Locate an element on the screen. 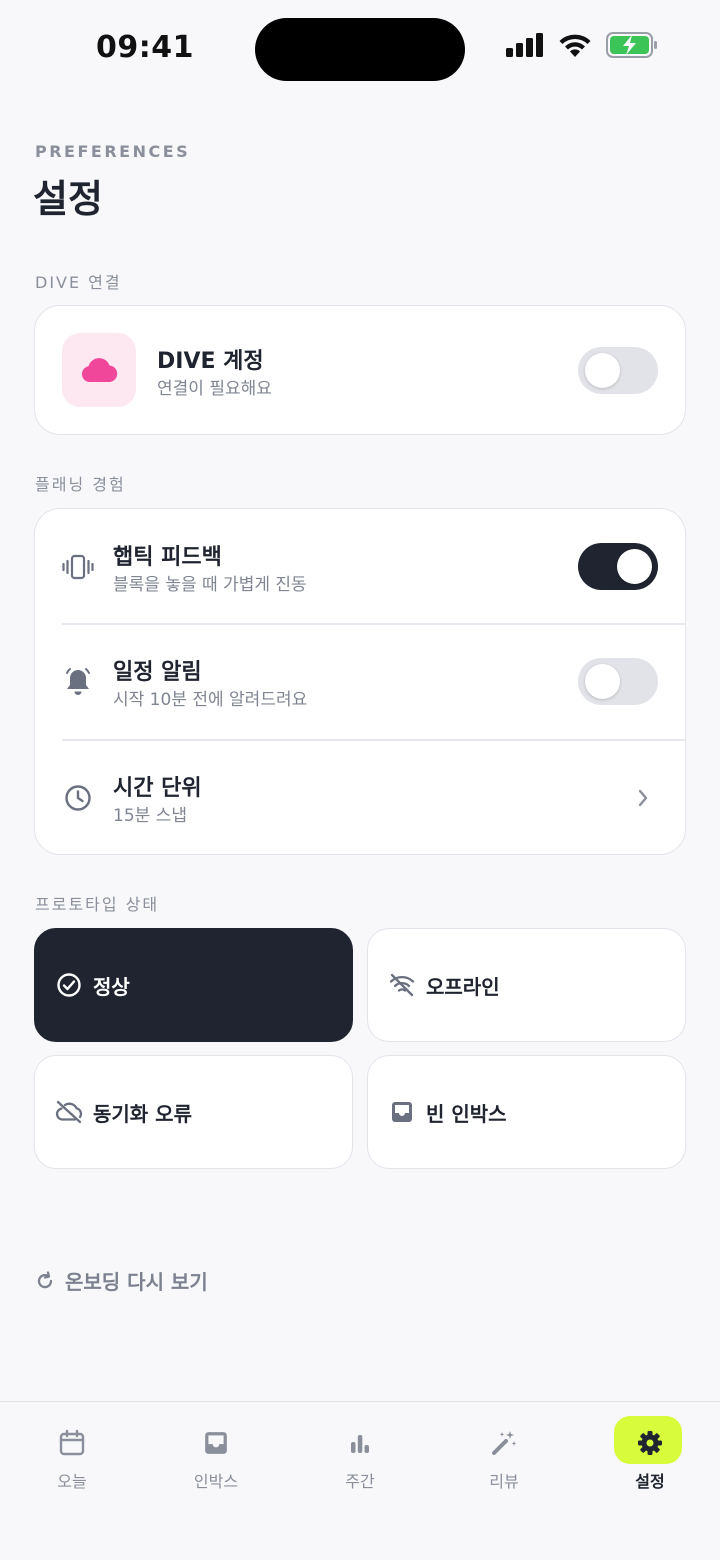 The width and height of the screenshot is (720, 1560). replay-onboarding-label: 온보딩 다시 보기 is located at coordinates (136, 1282).